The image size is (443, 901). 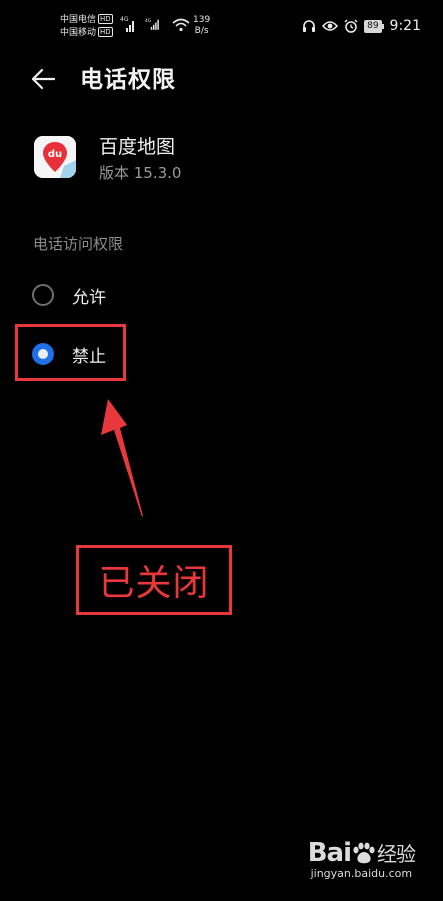 I want to click on speed-value: 139, so click(x=202, y=20).